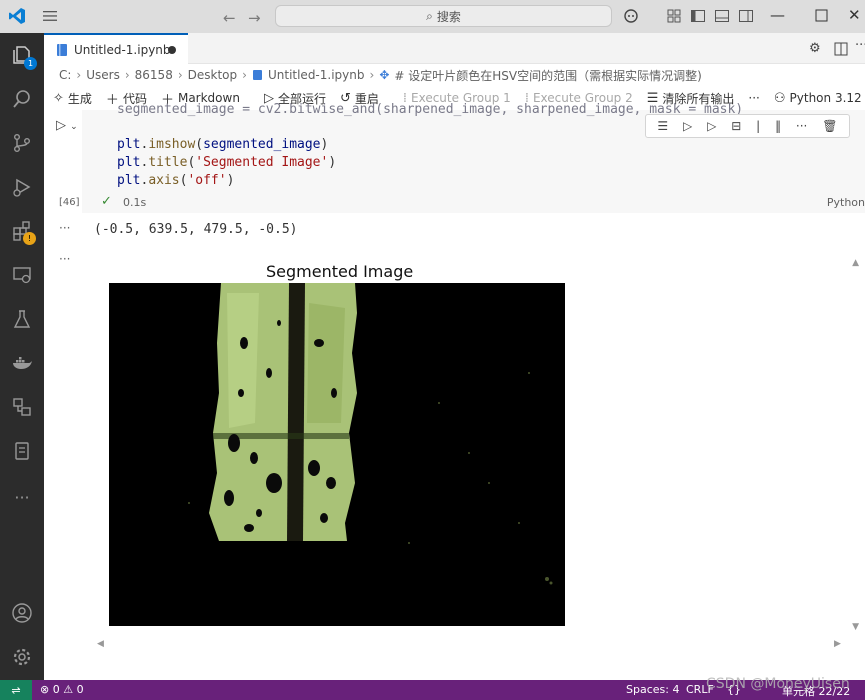 The image size is (865, 700). What do you see at coordinates (67, 125) in the screenshot?
I see `run-cell-button: ▷ ⌄` at bounding box center [67, 125].